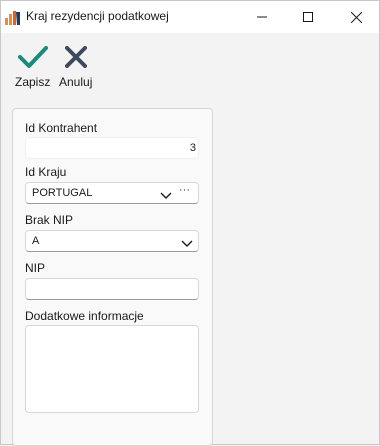 Image resolution: width=380 pixels, height=446 pixels. Describe the element at coordinates (190, 17) in the screenshot. I see `title-bar: Kraj rezydencji podatkowej` at that location.